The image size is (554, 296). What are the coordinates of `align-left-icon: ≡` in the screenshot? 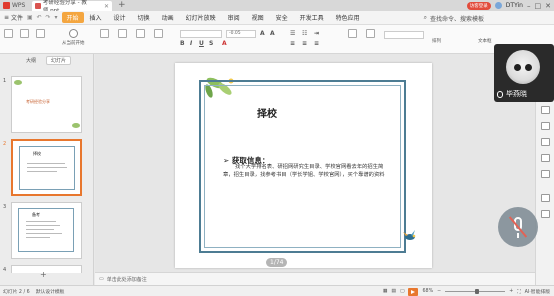 It's located at (292, 43).